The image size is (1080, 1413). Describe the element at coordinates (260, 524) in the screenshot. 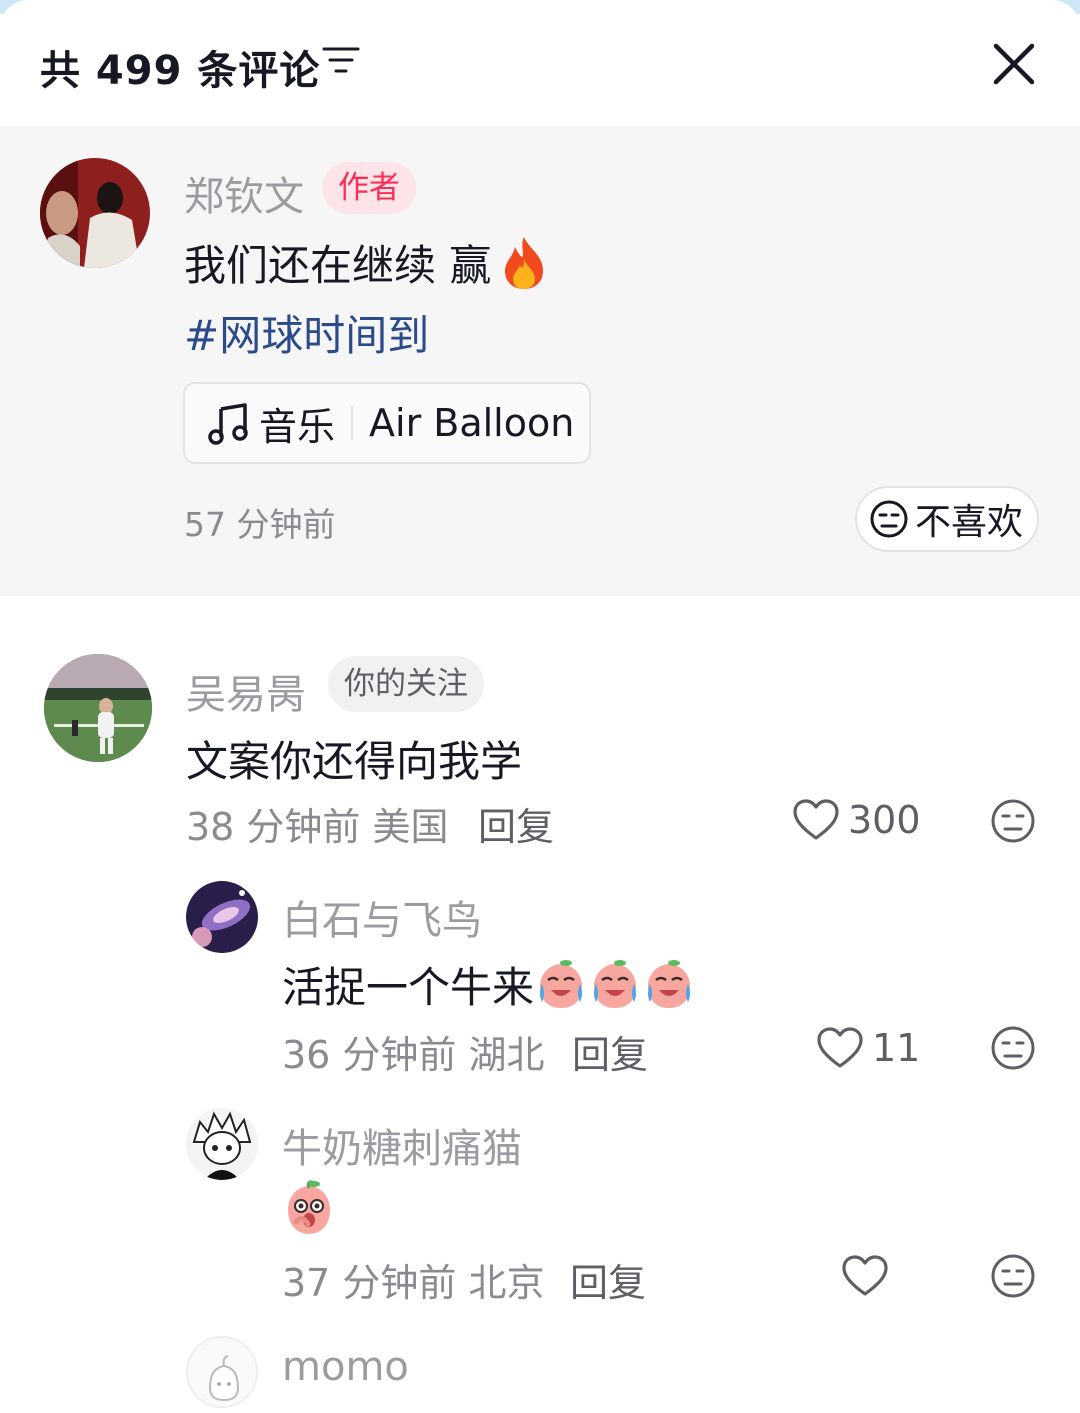

I see `author-comment-time: 57 分钟前` at that location.